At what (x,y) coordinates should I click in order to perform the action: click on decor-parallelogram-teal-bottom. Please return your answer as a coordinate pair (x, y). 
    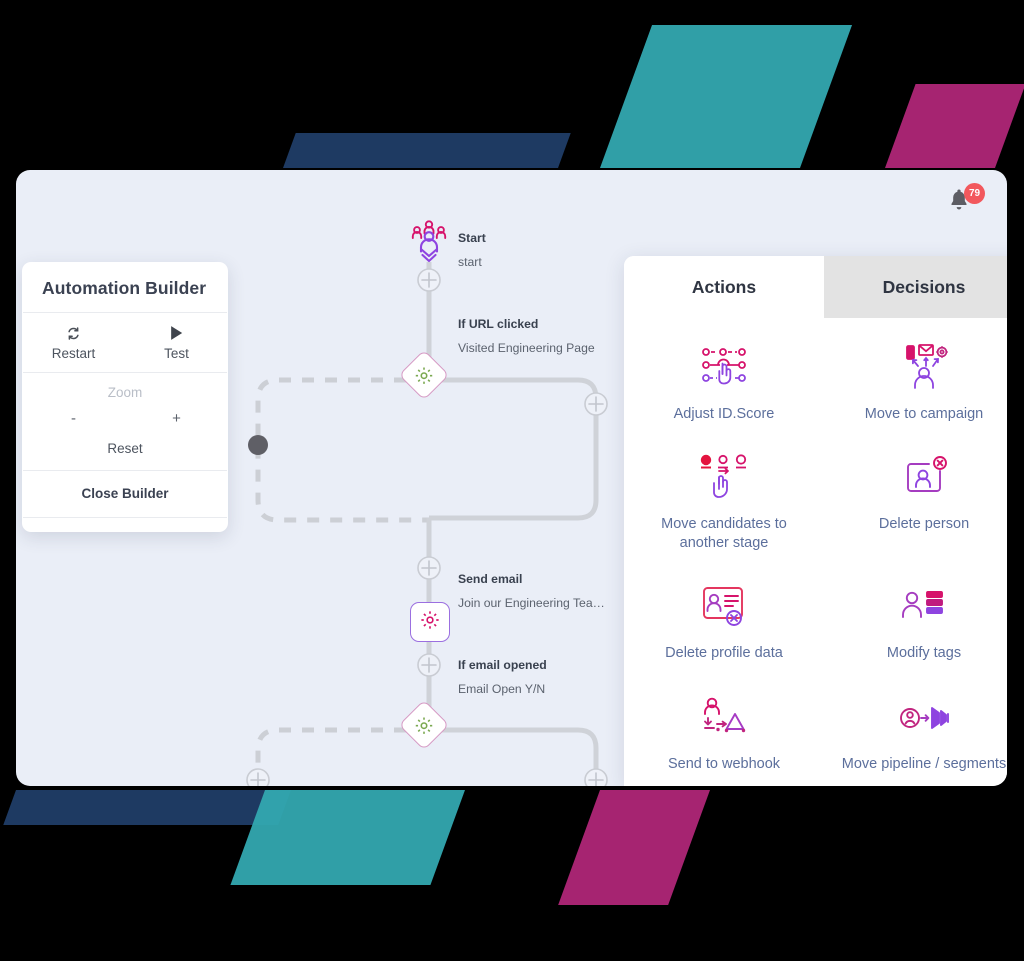
    Looking at the image, I should click on (347, 837).